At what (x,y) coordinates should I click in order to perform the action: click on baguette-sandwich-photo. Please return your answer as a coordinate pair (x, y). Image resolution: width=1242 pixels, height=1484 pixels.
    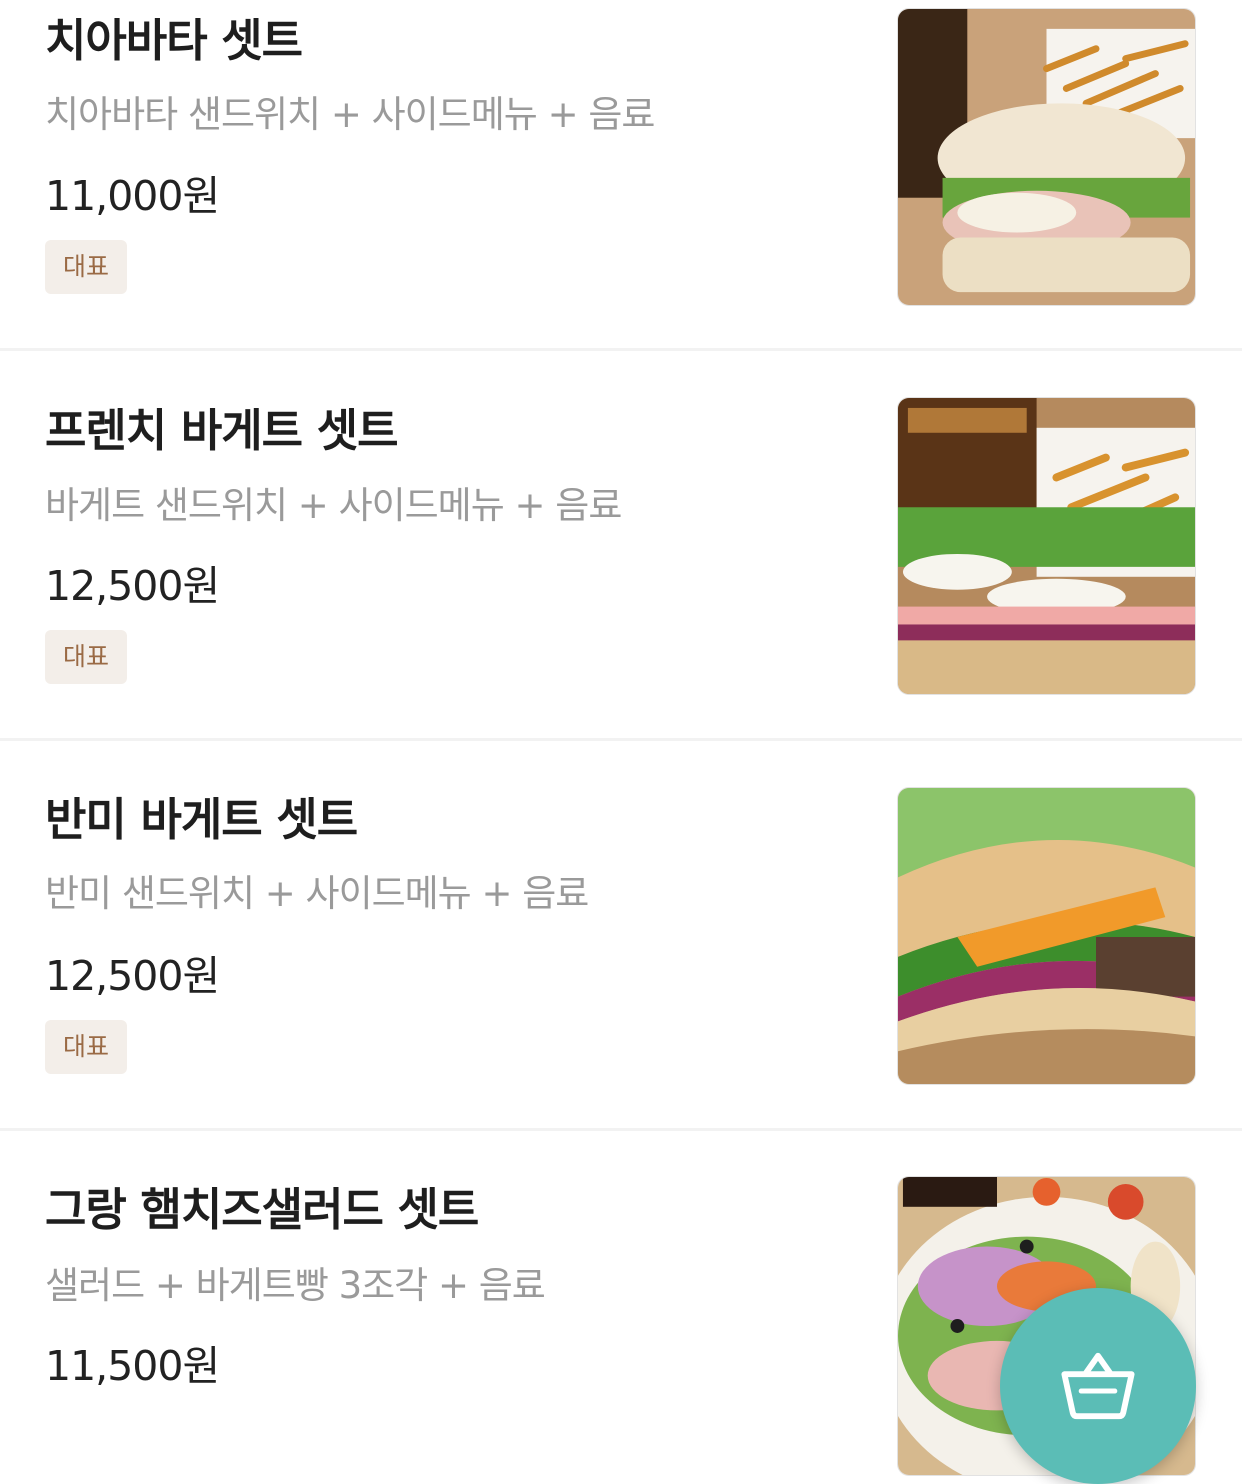
    Looking at the image, I should click on (1046, 546).